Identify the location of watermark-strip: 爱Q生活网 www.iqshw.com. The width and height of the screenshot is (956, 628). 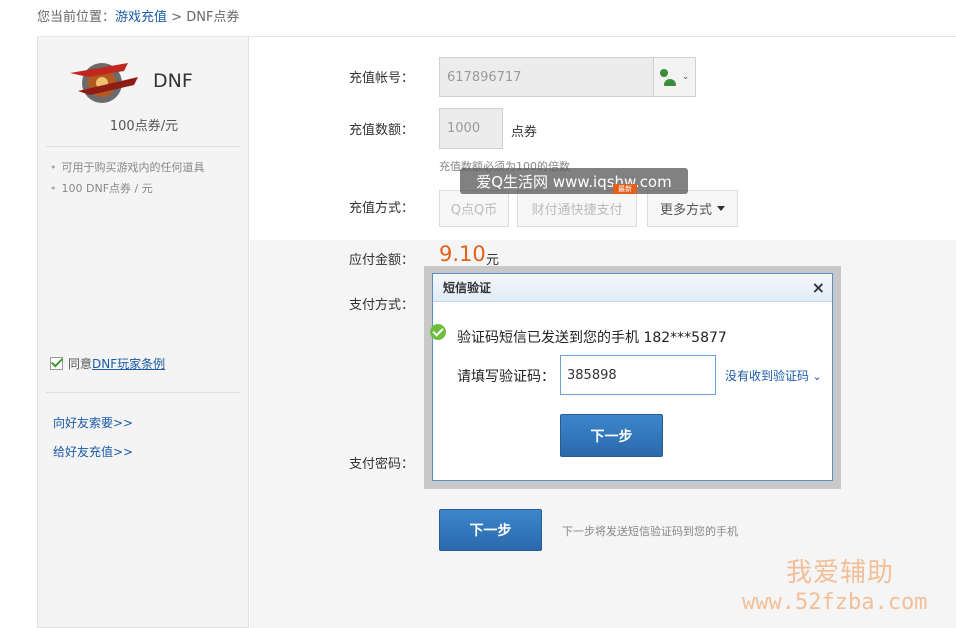
(574, 181).